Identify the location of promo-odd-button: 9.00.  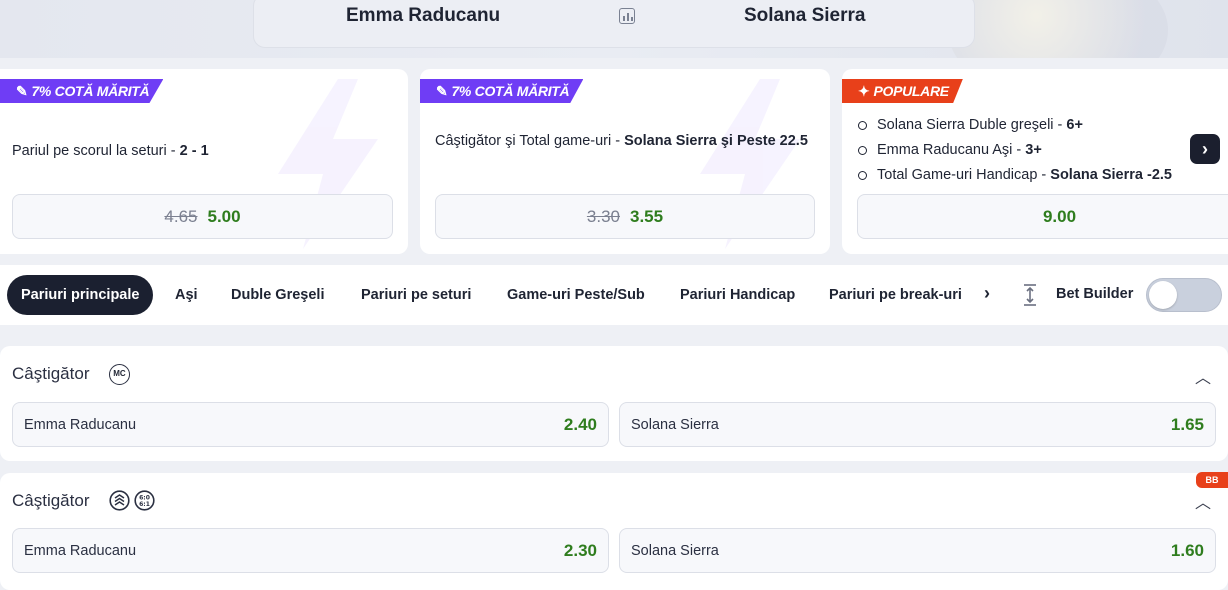
(1042, 216).